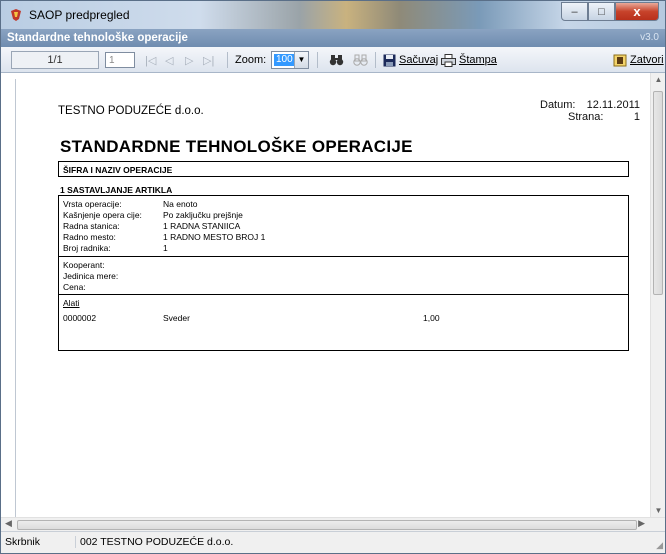  Describe the element at coordinates (641, 523) in the screenshot. I see `scroll-right-icon: ▶` at that location.